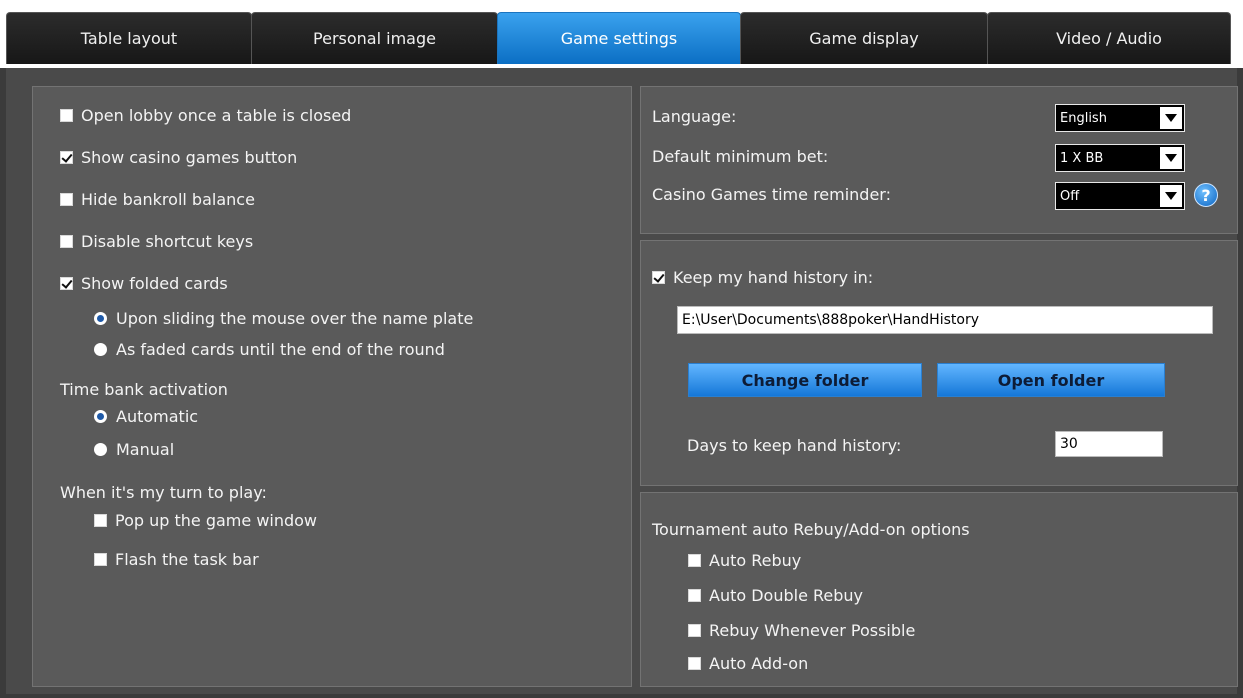  What do you see at coordinates (864, 38) in the screenshot?
I see `tab-game-display: Game display` at bounding box center [864, 38].